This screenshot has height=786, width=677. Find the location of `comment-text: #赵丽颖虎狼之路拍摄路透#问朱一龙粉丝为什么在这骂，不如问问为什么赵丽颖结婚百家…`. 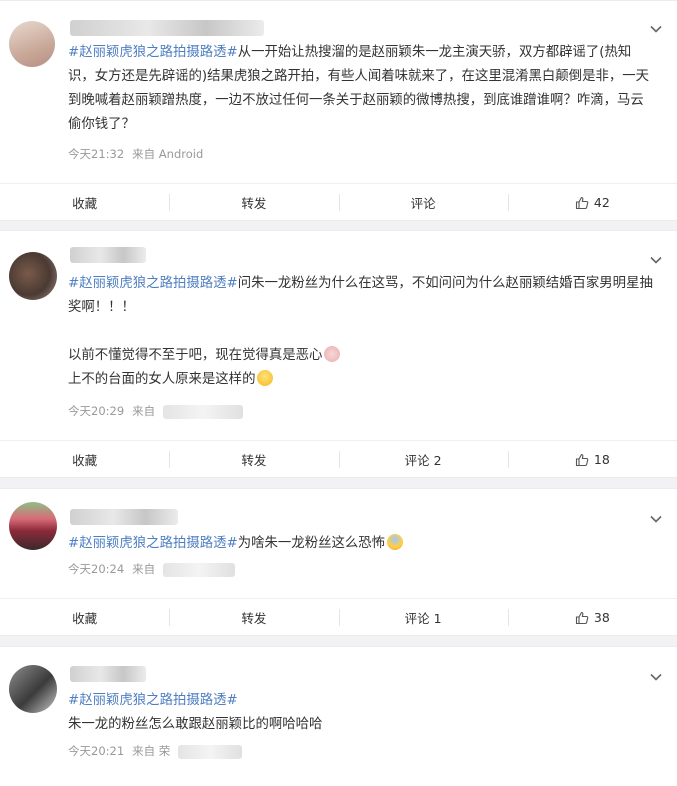

comment-text: #赵丽颖虎狼之路拍摄路透#问朱一龙粉丝为什么在这骂，不如问问为什么赵丽颖结婚百家… is located at coordinates (361, 332).